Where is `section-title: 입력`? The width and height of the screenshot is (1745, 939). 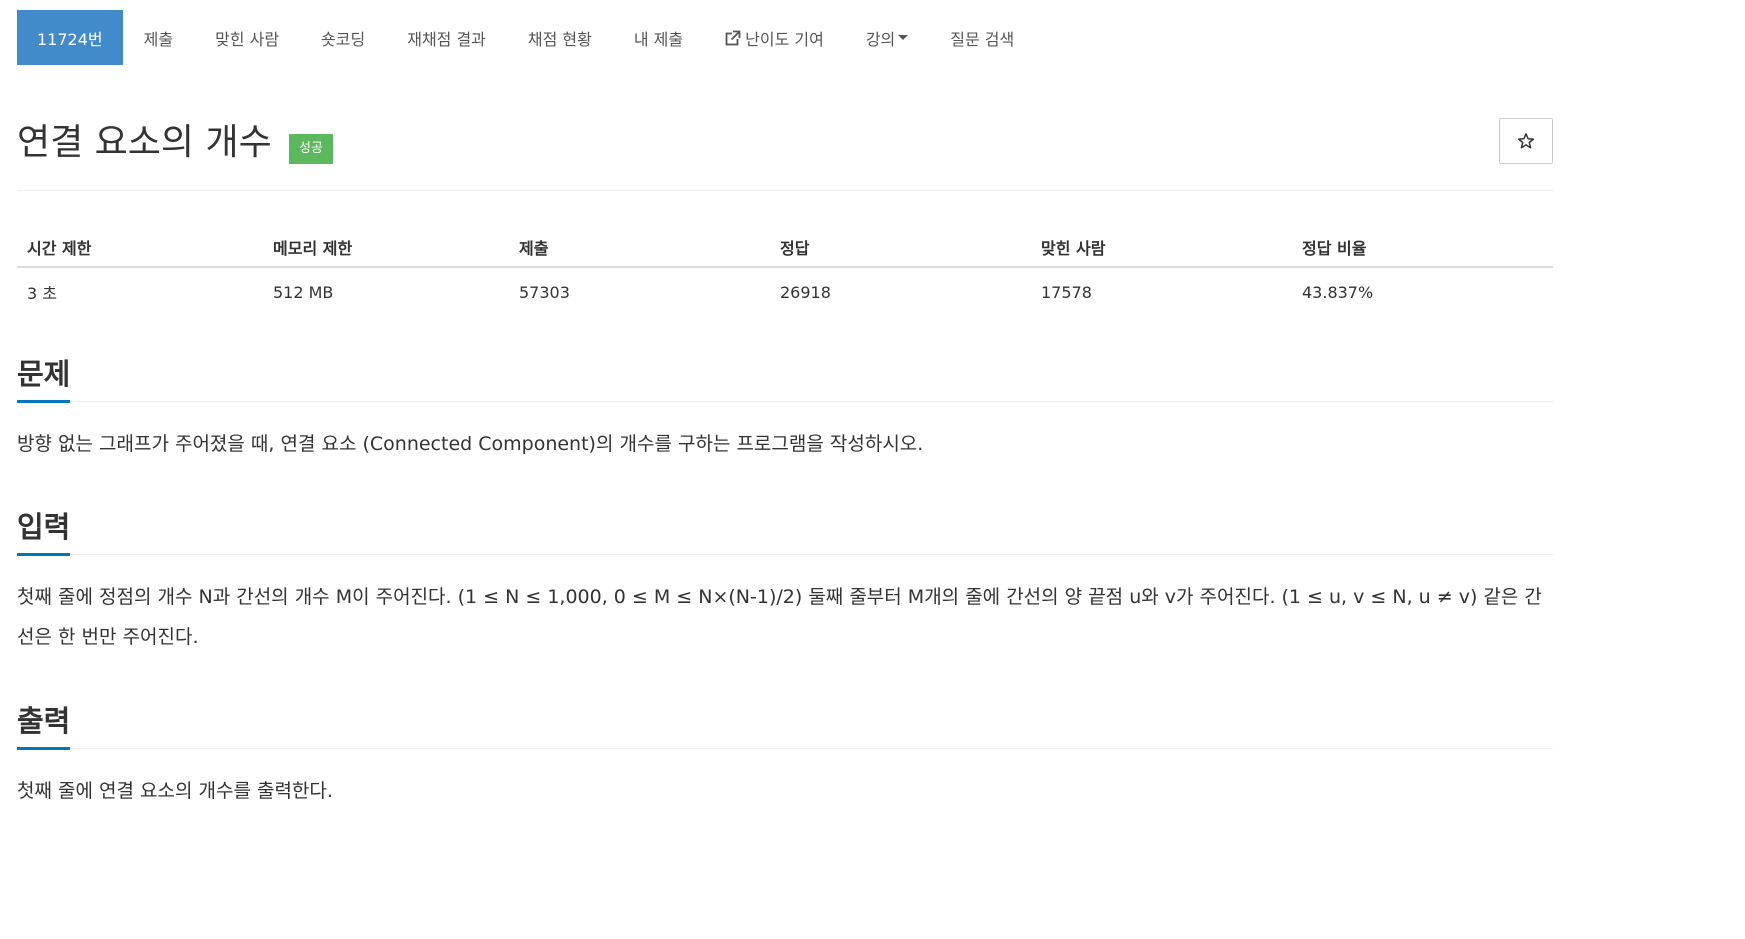 section-title: 입력 is located at coordinates (44, 531).